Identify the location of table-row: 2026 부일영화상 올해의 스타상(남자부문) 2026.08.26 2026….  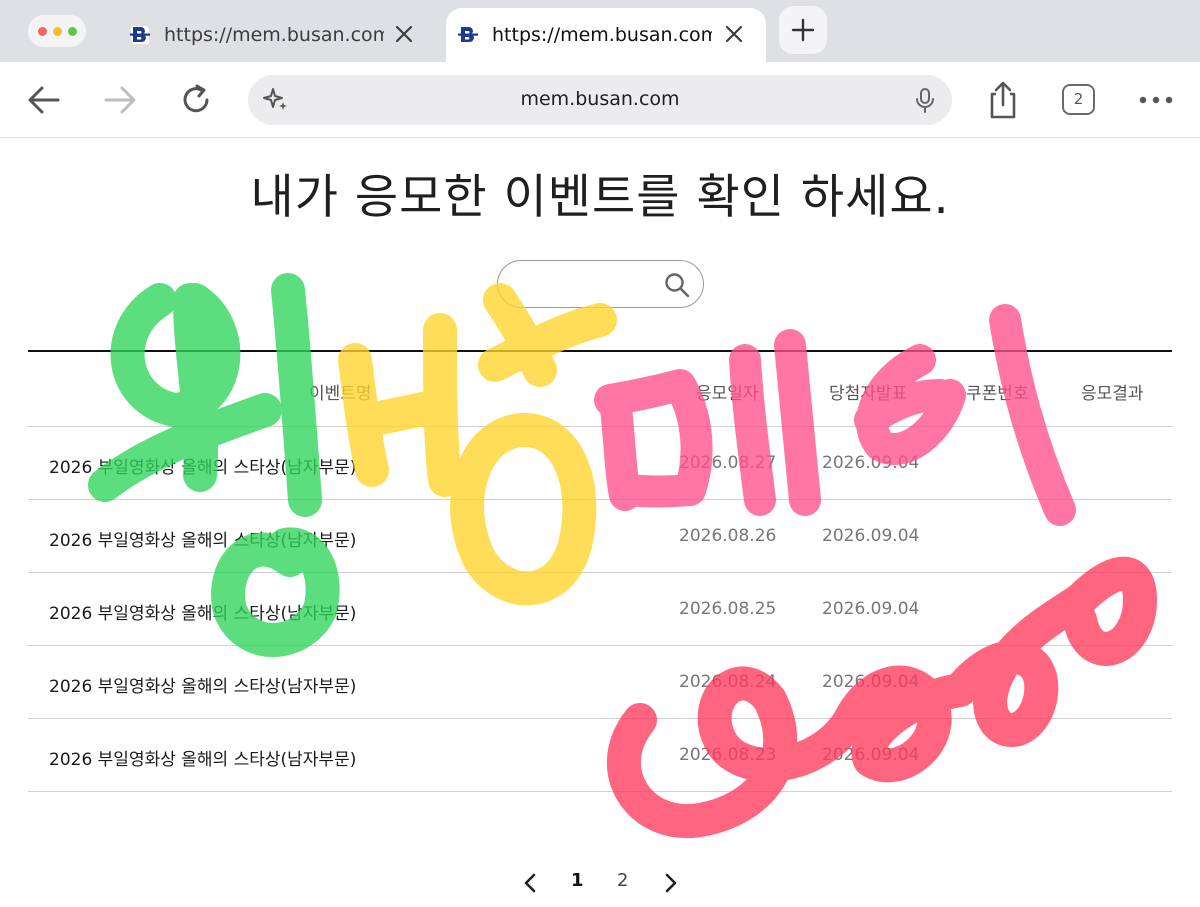
(600, 536).